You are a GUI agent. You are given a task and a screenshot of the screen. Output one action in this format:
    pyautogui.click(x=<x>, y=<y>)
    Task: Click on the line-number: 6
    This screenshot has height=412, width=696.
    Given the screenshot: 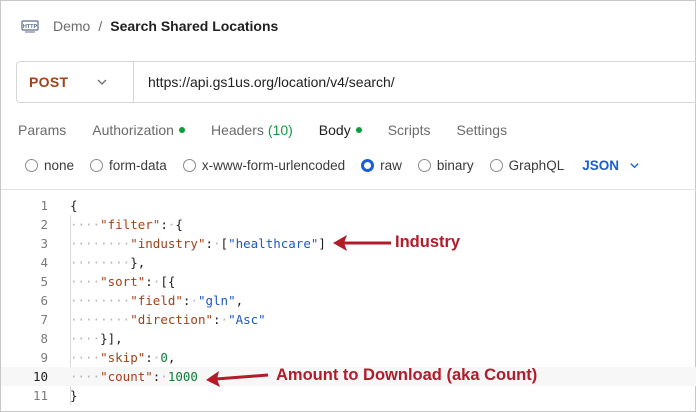 What is the action you would take?
    pyautogui.click(x=44, y=300)
    